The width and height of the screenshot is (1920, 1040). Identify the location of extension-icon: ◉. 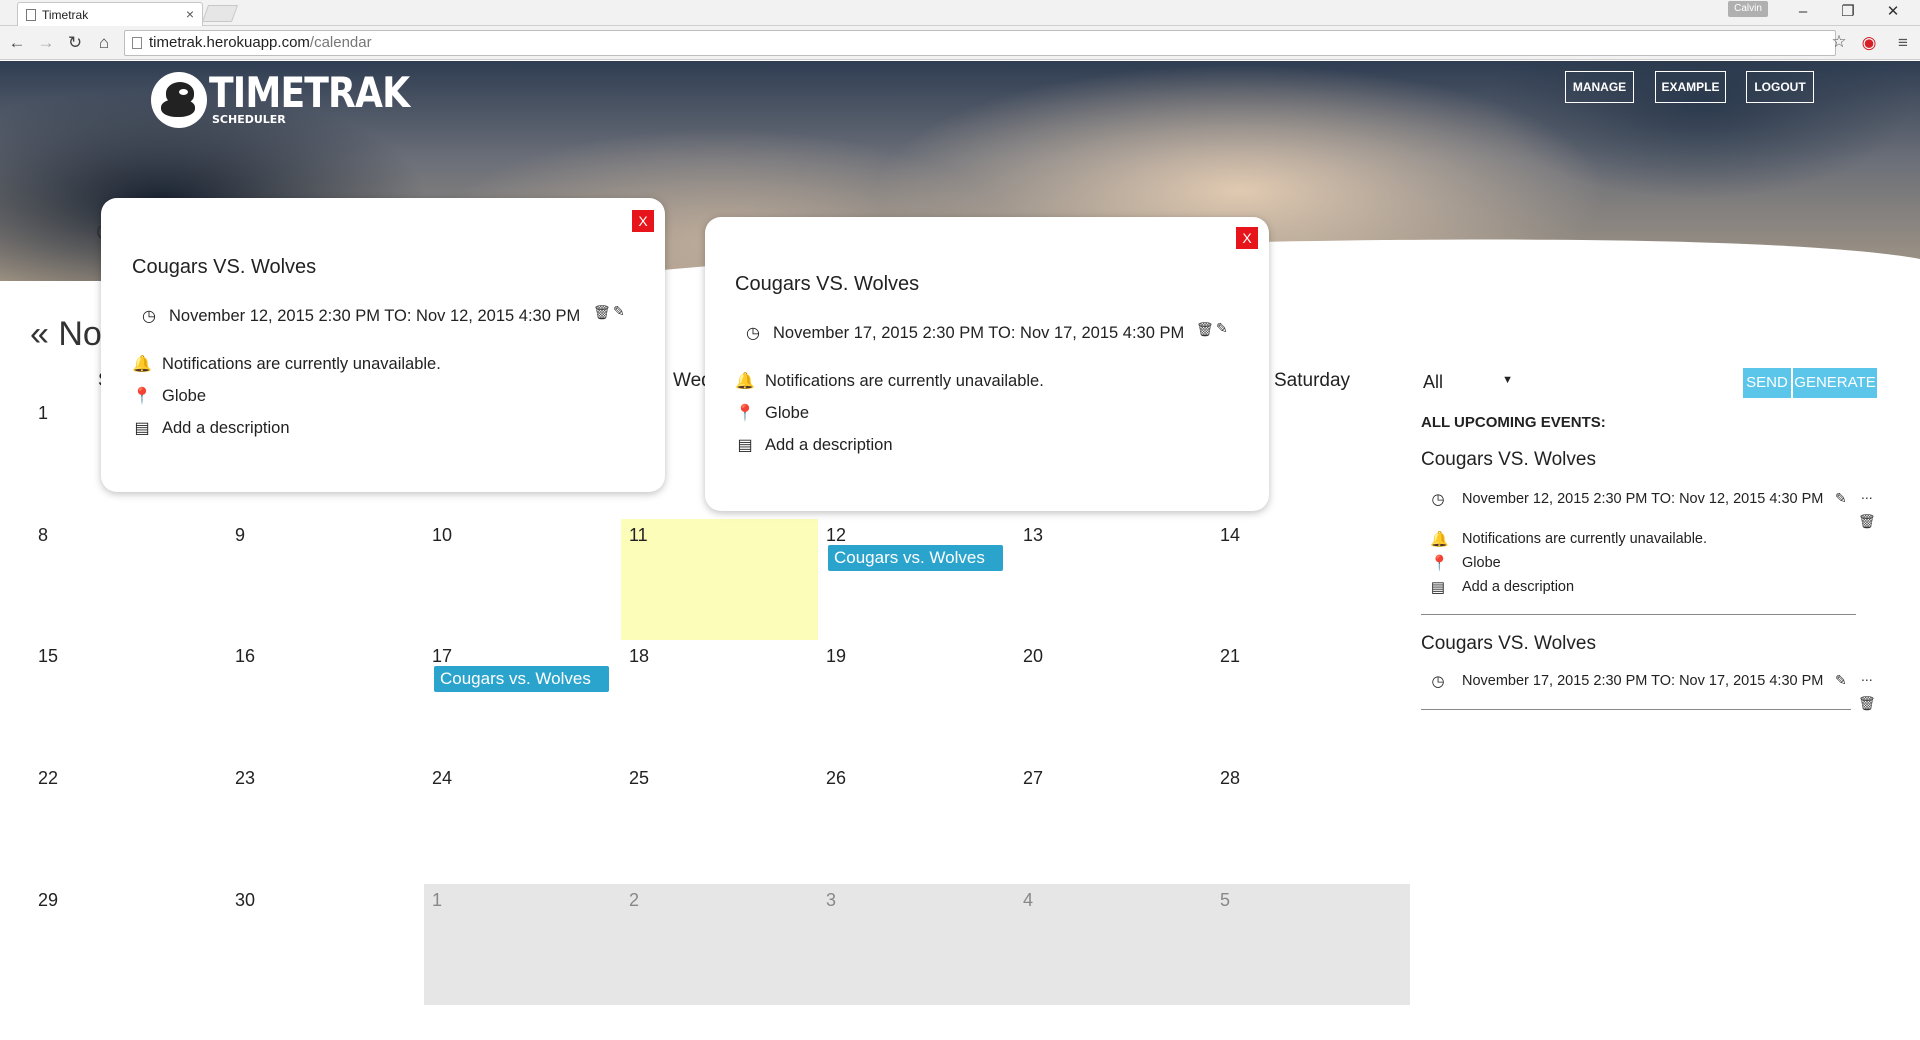
(1869, 43).